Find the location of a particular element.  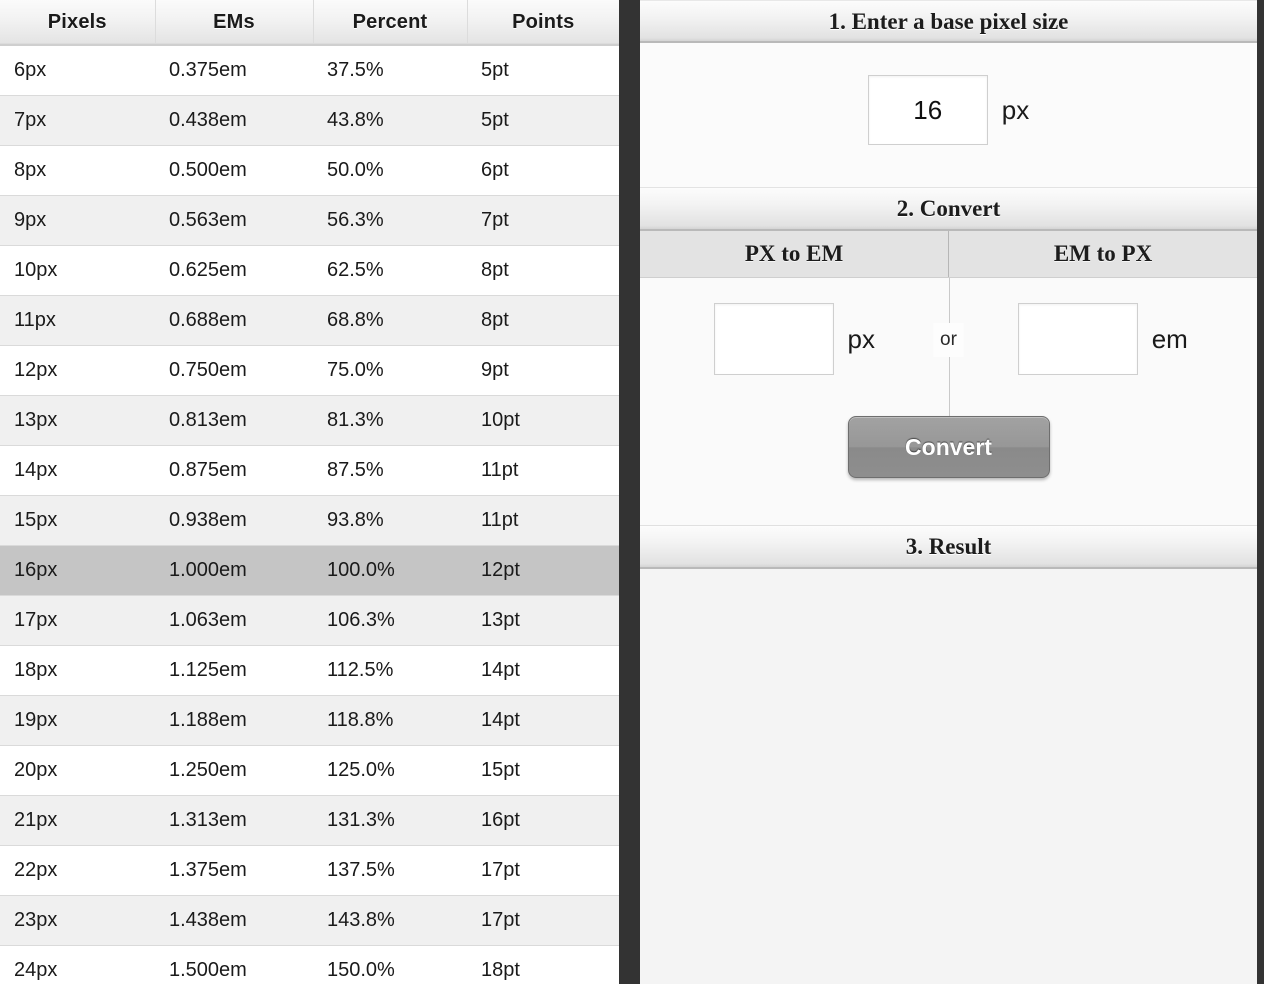

cell-ems: 1.250em is located at coordinates (234, 770).